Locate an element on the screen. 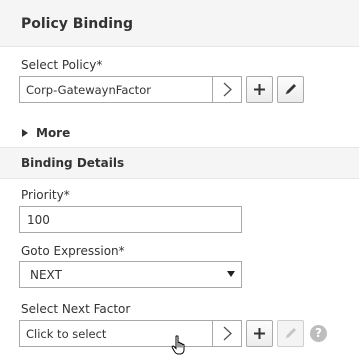 The width and height of the screenshot is (359, 355). select-policy-field: Corp-GatewaynFactor is located at coordinates (130, 89).